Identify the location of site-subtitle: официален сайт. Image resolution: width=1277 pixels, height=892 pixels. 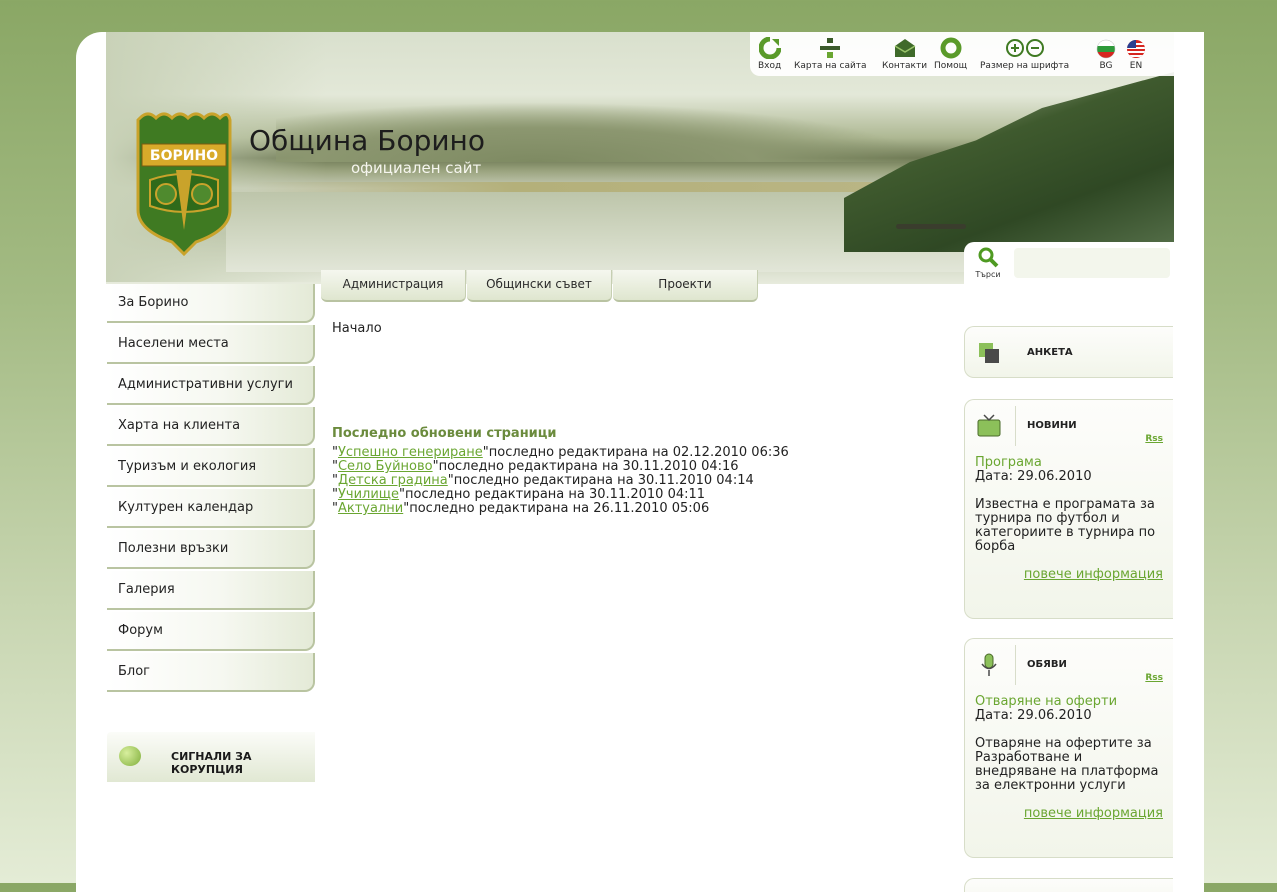
(416, 168).